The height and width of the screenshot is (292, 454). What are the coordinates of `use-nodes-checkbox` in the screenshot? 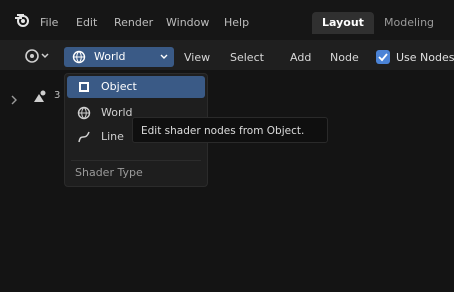 It's located at (383, 57).